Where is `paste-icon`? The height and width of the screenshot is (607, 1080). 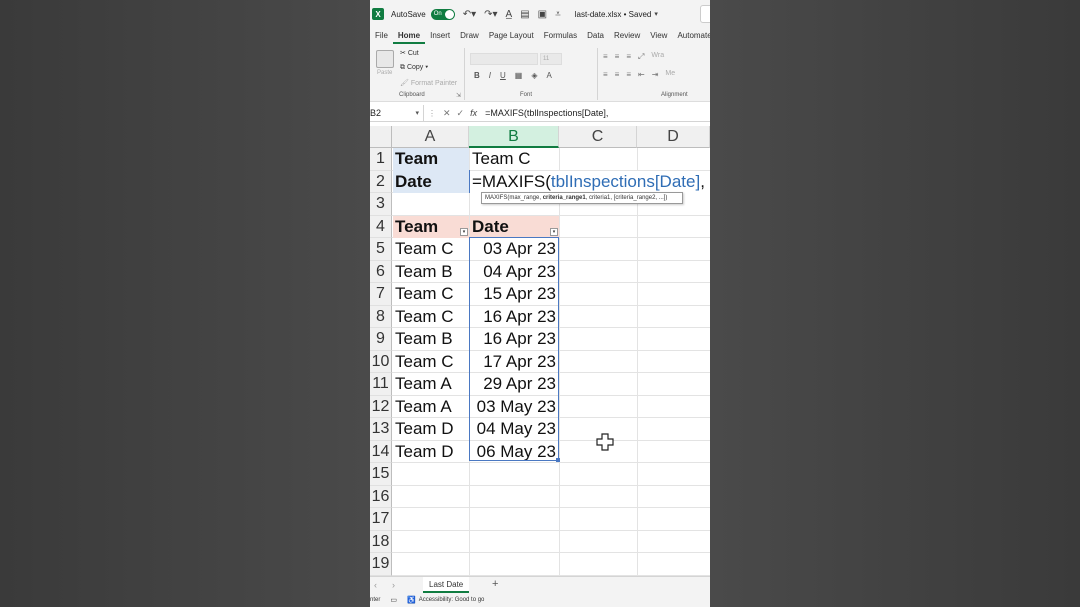 paste-icon is located at coordinates (385, 59).